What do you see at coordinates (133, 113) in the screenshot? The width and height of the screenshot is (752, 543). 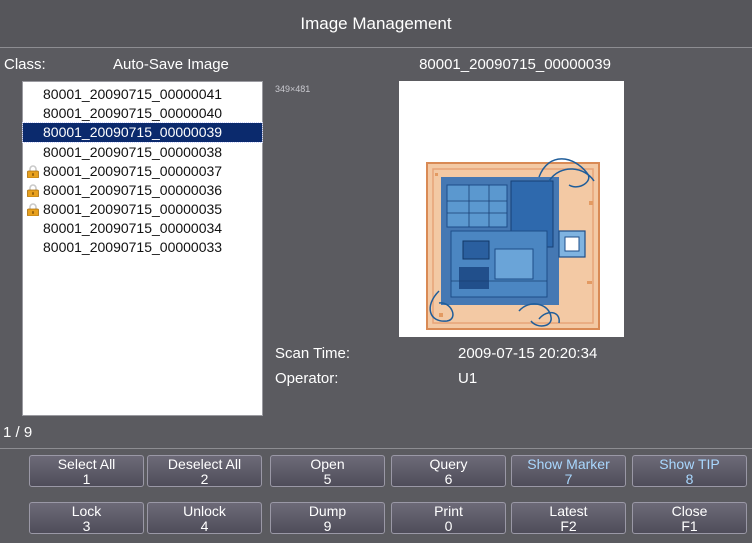 I see `list-item-label: 80001_20090715_00000040` at bounding box center [133, 113].